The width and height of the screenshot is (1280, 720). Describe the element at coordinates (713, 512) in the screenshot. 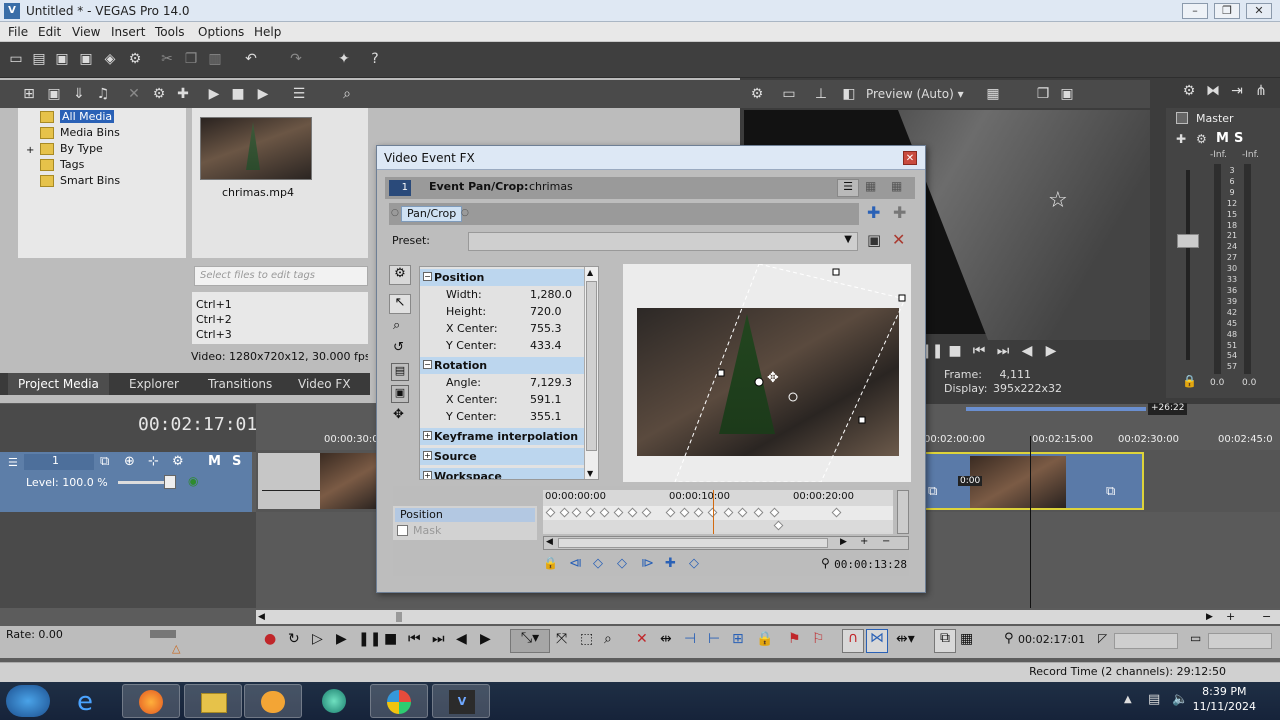

I see `keyframe-cursor` at that location.